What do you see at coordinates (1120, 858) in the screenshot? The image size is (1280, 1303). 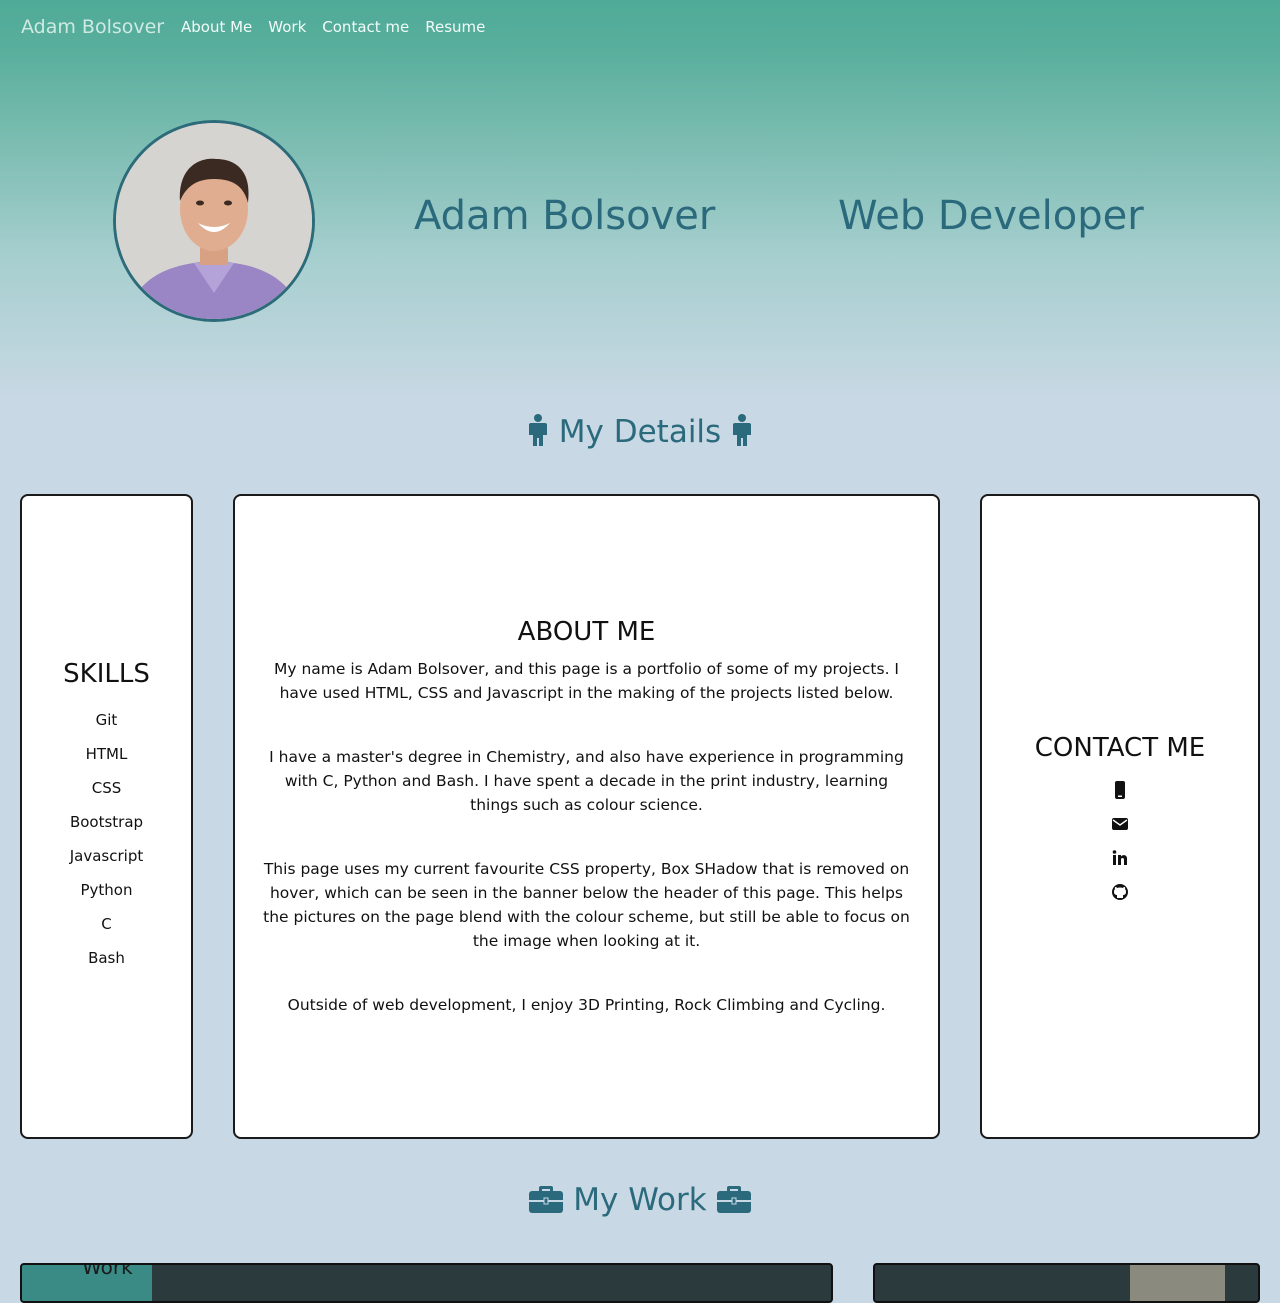 I see `linkedin-icon` at bounding box center [1120, 858].